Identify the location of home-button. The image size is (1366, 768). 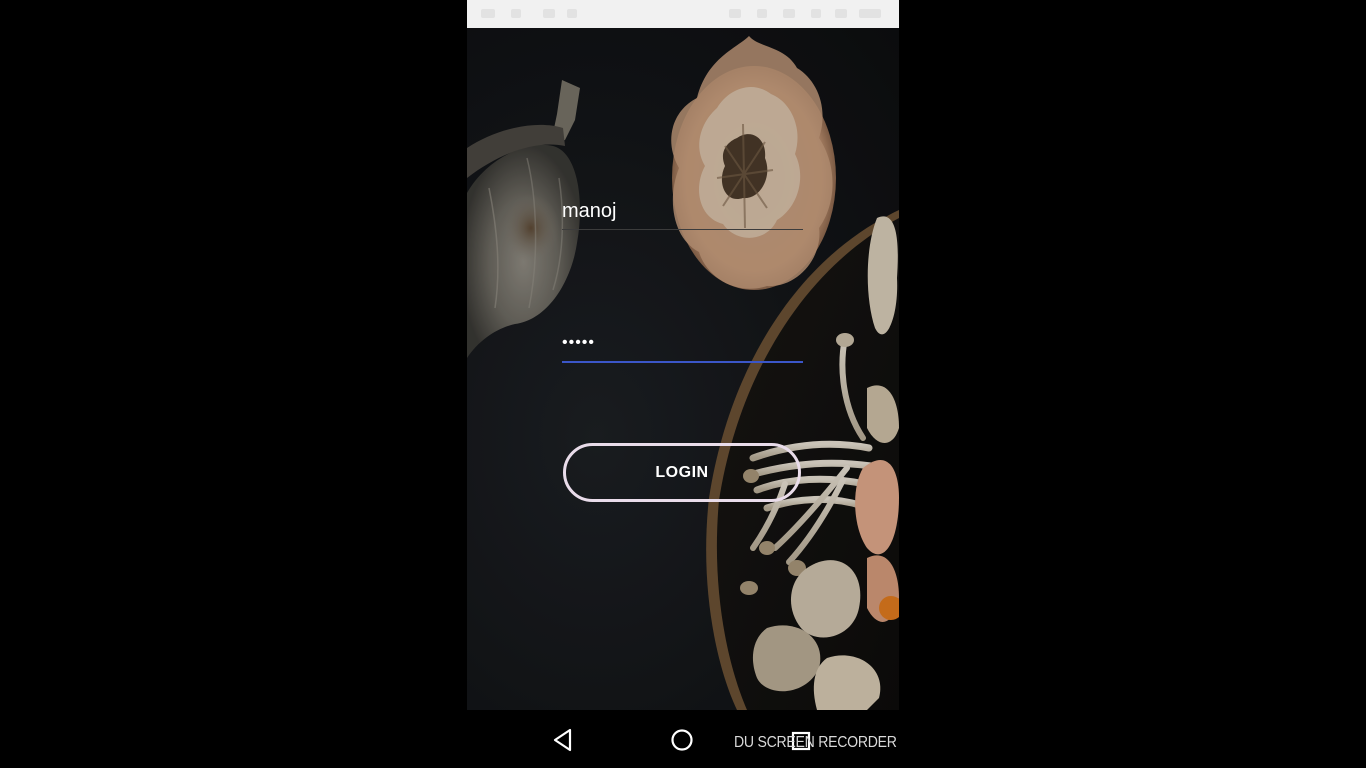
(682, 740).